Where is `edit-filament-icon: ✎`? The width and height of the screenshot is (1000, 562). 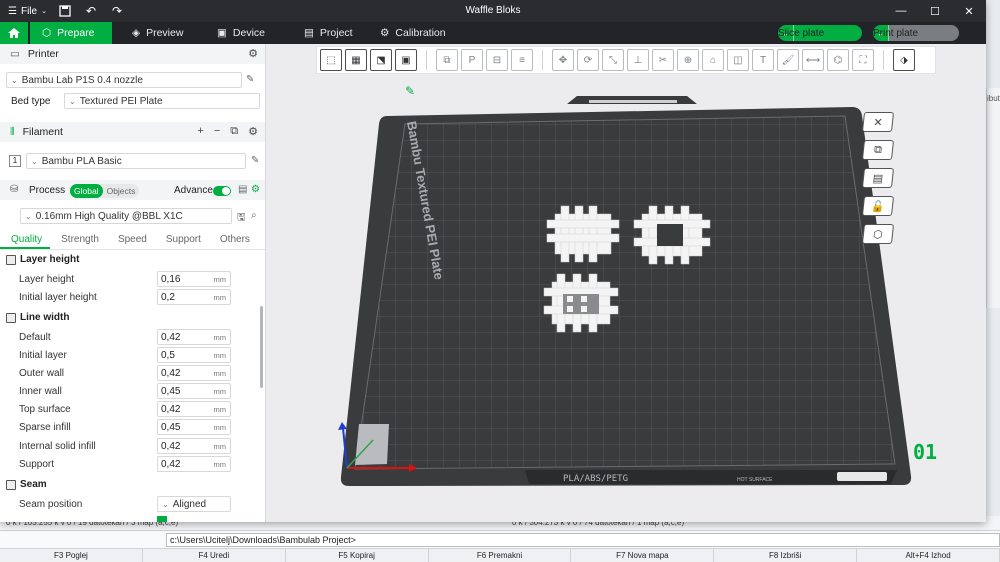
edit-filament-icon: ✎ is located at coordinates (255, 160).